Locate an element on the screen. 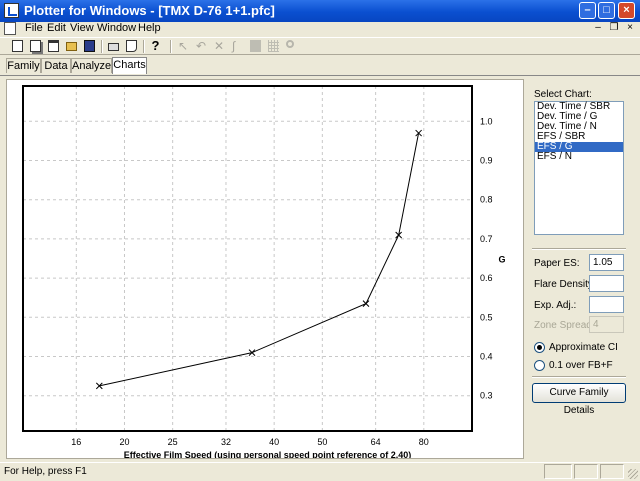 Image resolution: width=640 pixels, height=481 pixels. menu-edit: Edit is located at coordinates (56, 28).